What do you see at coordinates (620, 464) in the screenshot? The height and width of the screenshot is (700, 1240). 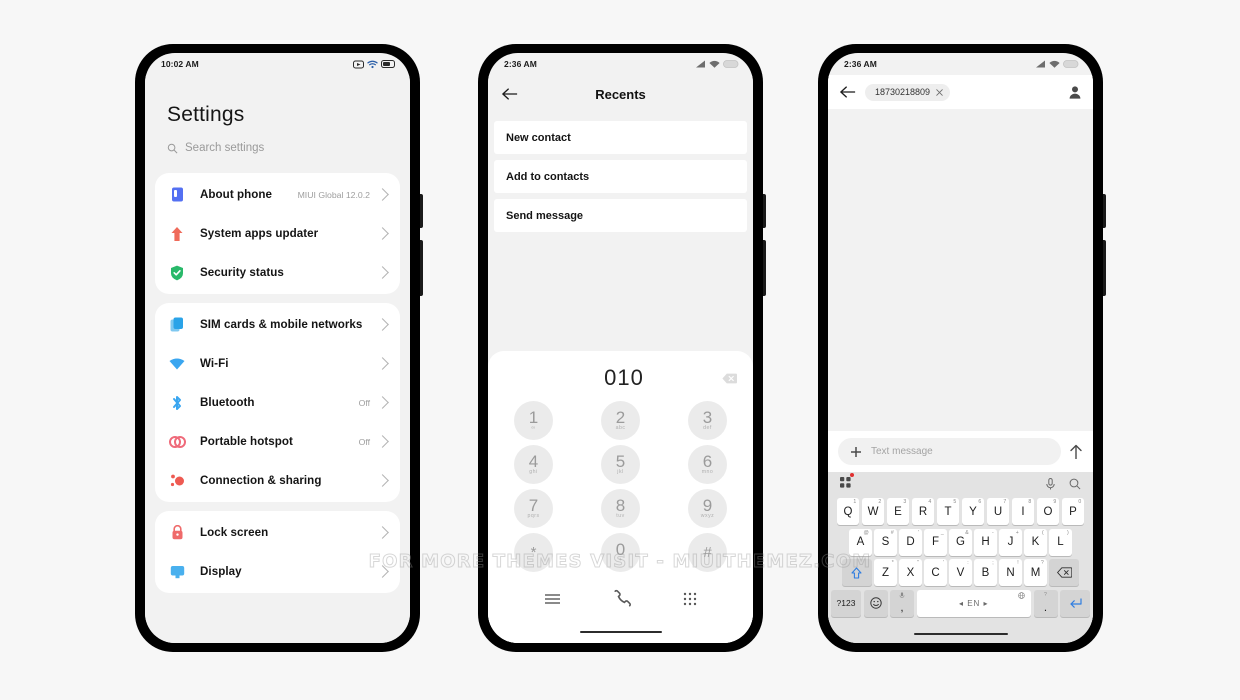 I see `dialpad-key-5: 5 jkl` at bounding box center [620, 464].